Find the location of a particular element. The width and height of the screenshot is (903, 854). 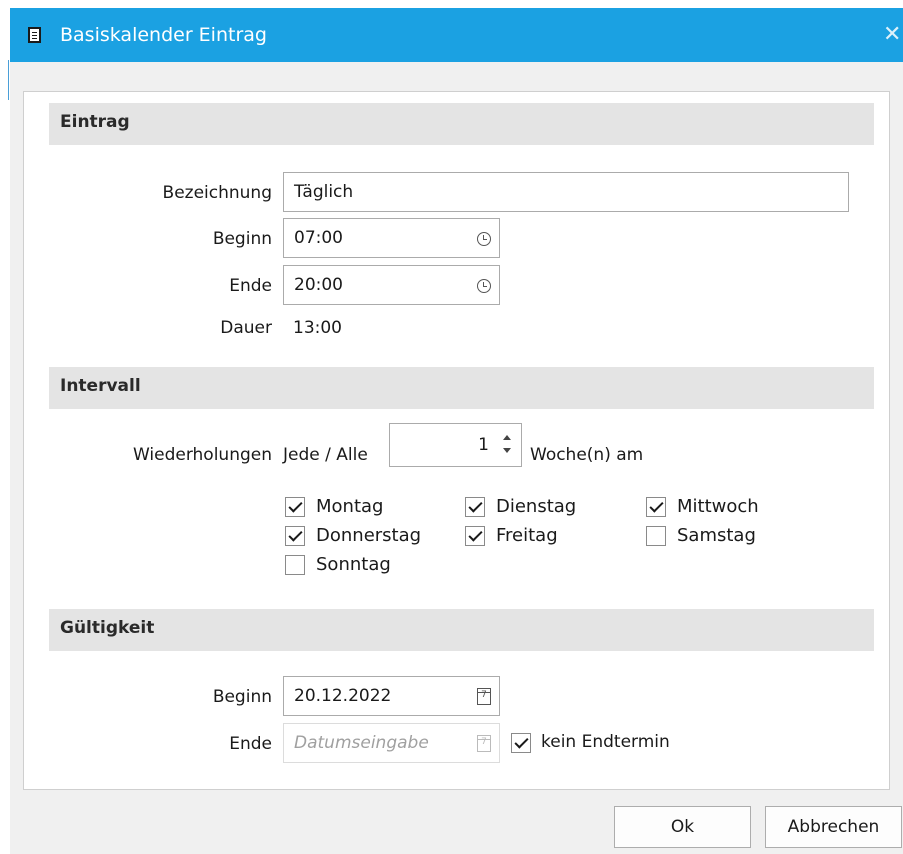

dauer-value: 13:00 is located at coordinates (317, 328).